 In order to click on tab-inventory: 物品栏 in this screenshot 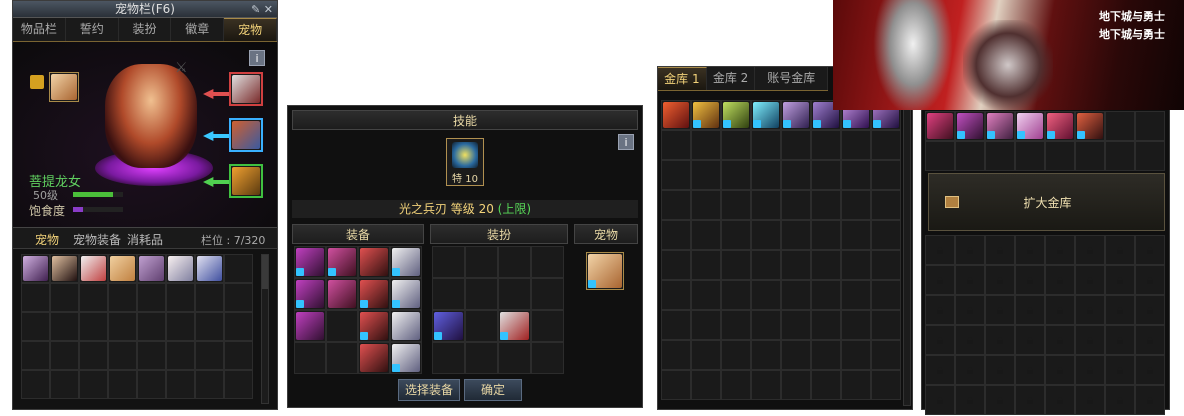, I will do `click(39, 29)`.